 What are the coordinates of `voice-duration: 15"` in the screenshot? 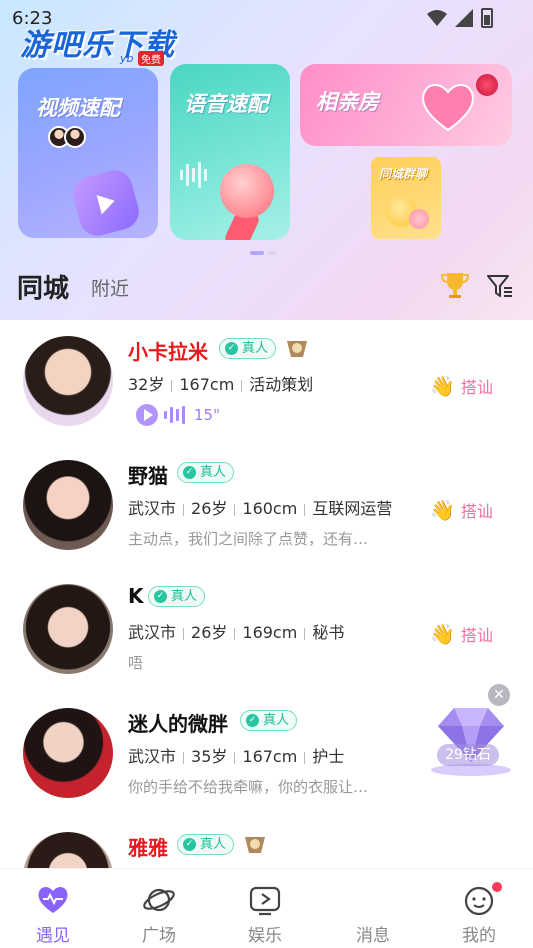 It's located at (207, 415).